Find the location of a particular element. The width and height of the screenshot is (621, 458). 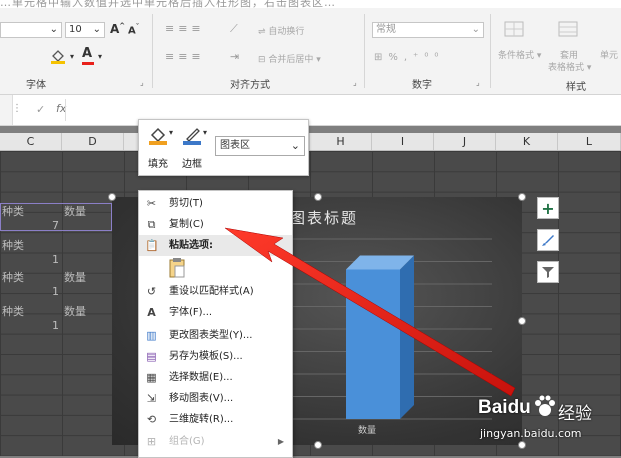

number-format-icons: ⊞%,⁺⁰⁰ is located at coordinates (409, 57).